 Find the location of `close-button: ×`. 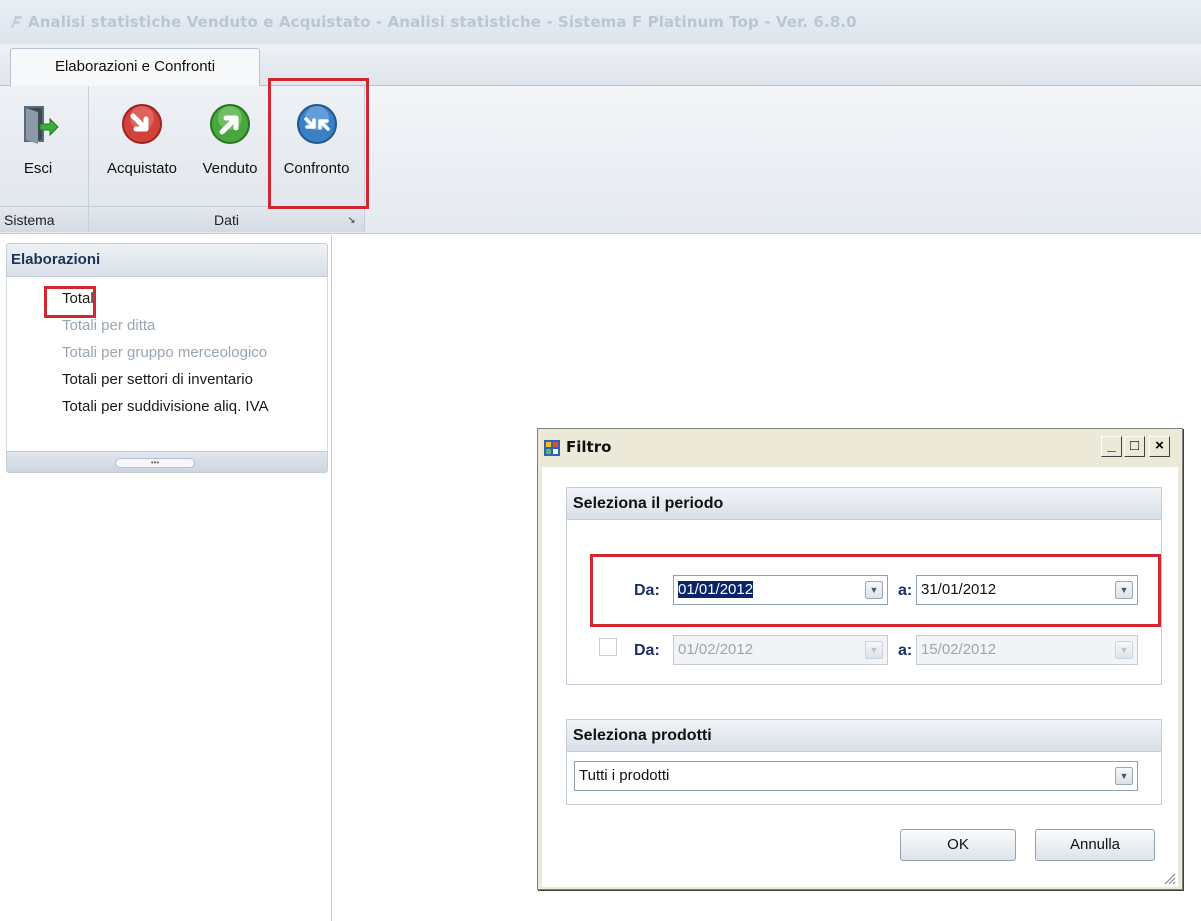

close-button: × is located at coordinates (1159, 446).